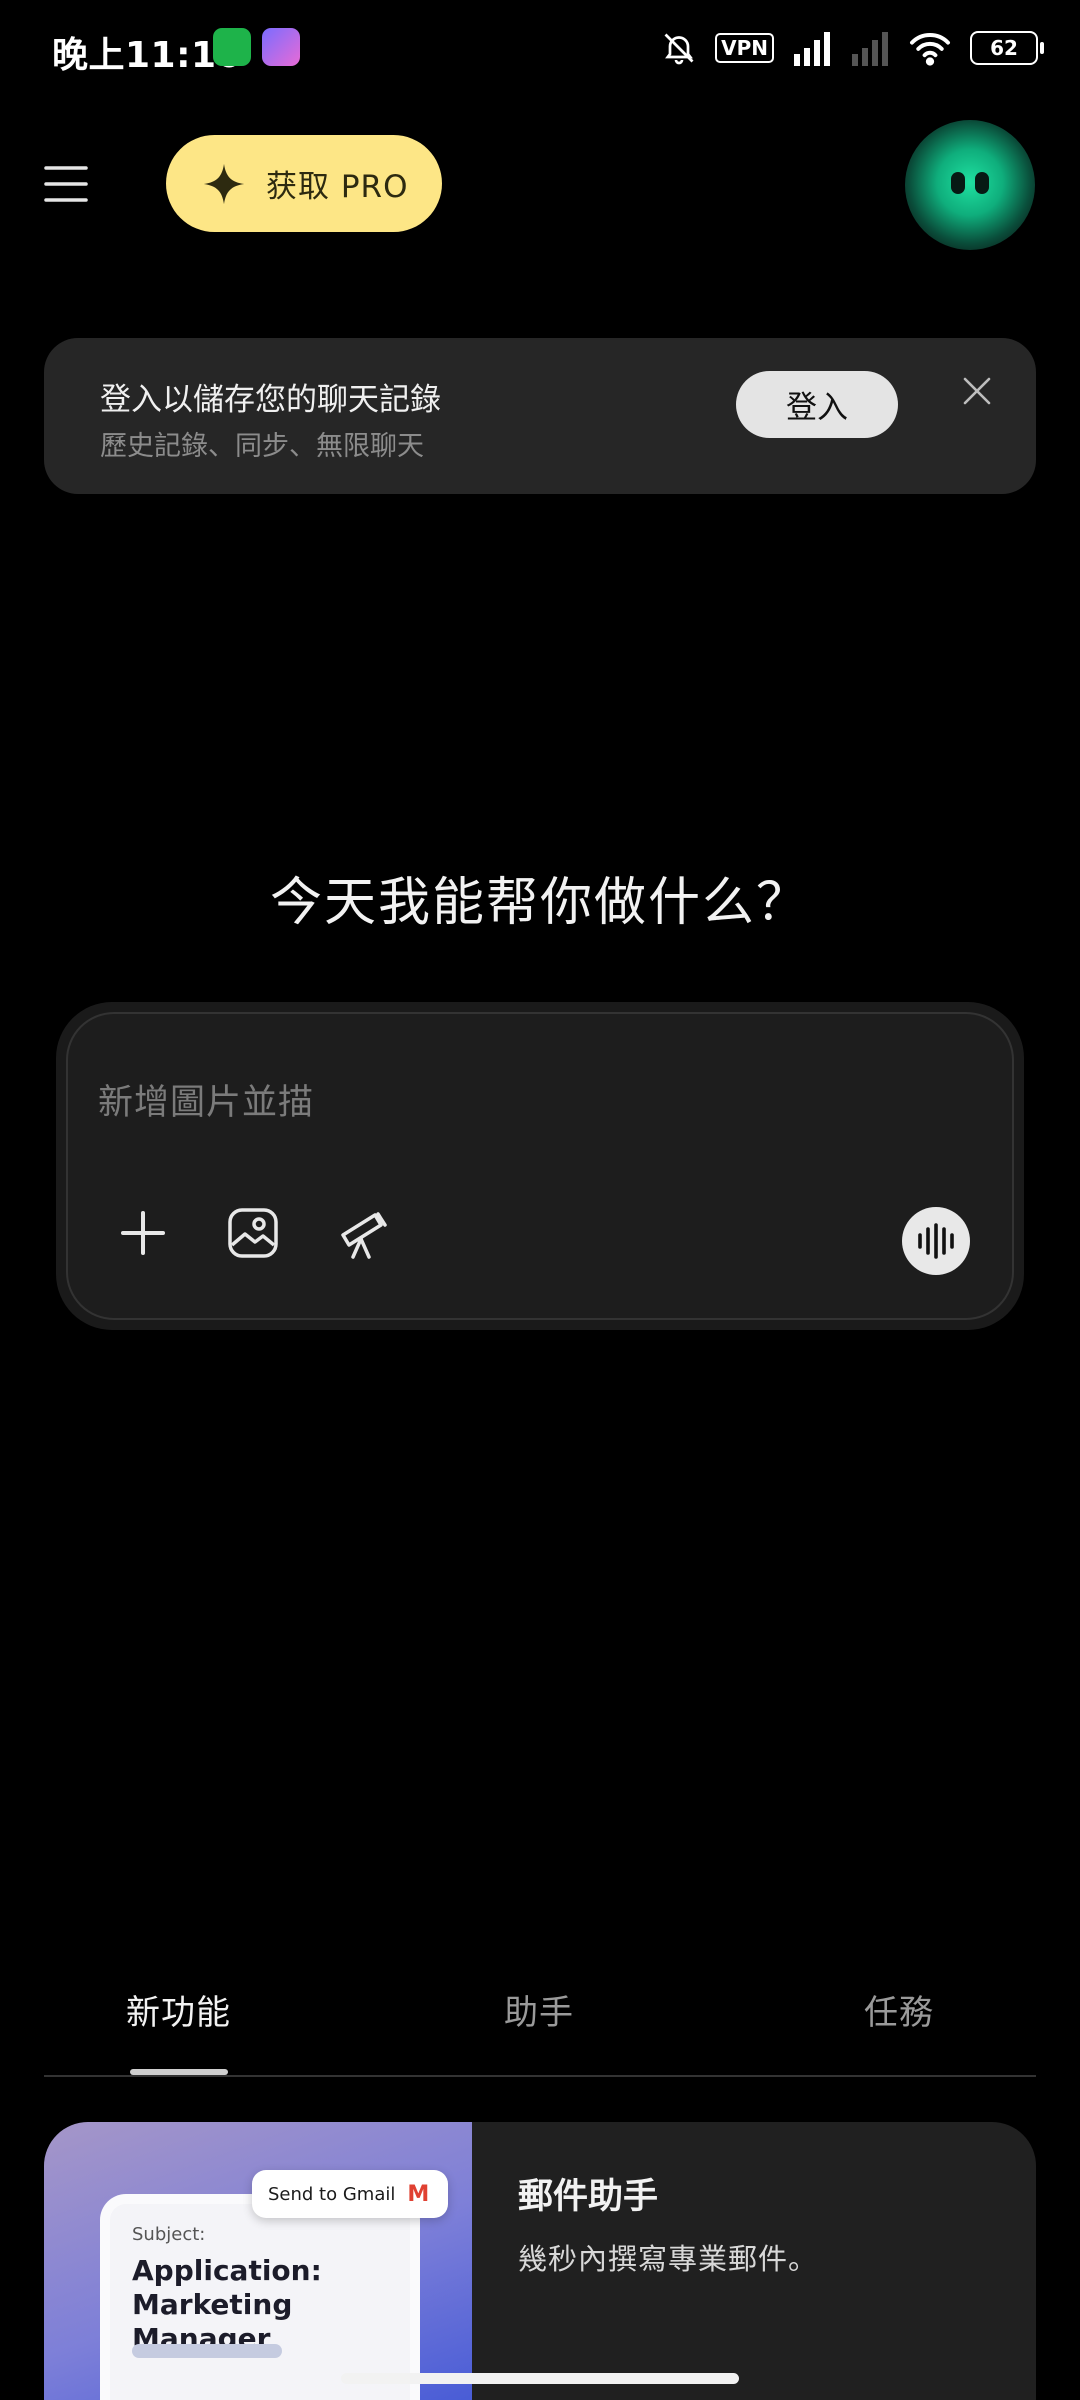 The image size is (1080, 2400). I want to click on thumbnail-mail-mockup: Subject: Application: Marketing Manager, so click(260, 2297).